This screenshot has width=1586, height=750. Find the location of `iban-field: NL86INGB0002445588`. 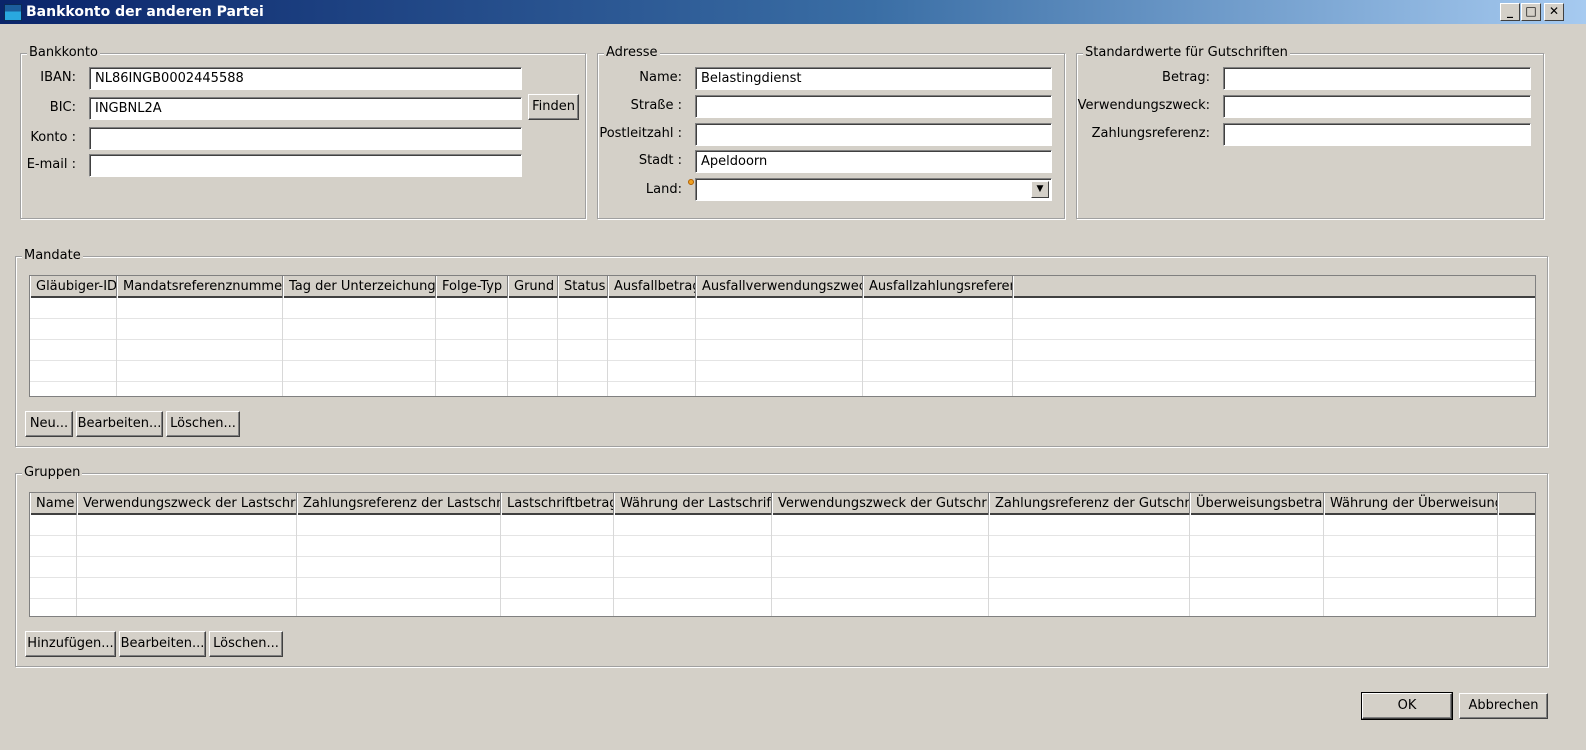

iban-field: NL86INGB0002445588 is located at coordinates (305, 78).